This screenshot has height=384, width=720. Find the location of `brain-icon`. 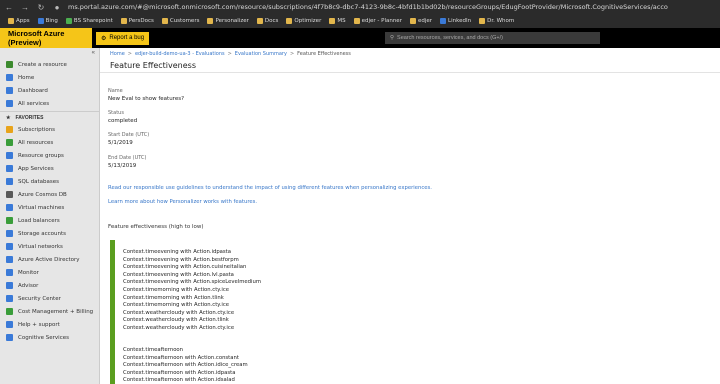

brain-icon is located at coordinates (9, 337).